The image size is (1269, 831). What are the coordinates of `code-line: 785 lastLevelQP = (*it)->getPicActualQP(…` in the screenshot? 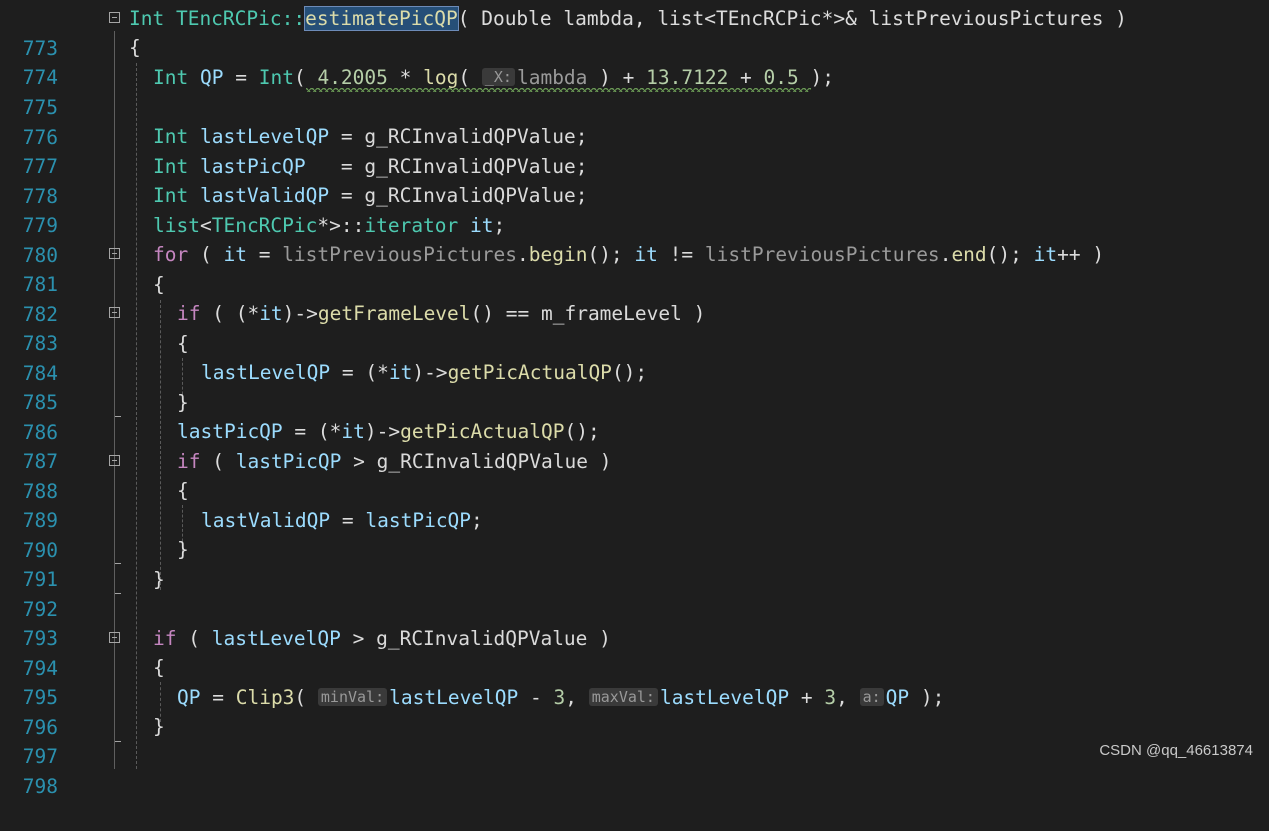 It's located at (634, 386).